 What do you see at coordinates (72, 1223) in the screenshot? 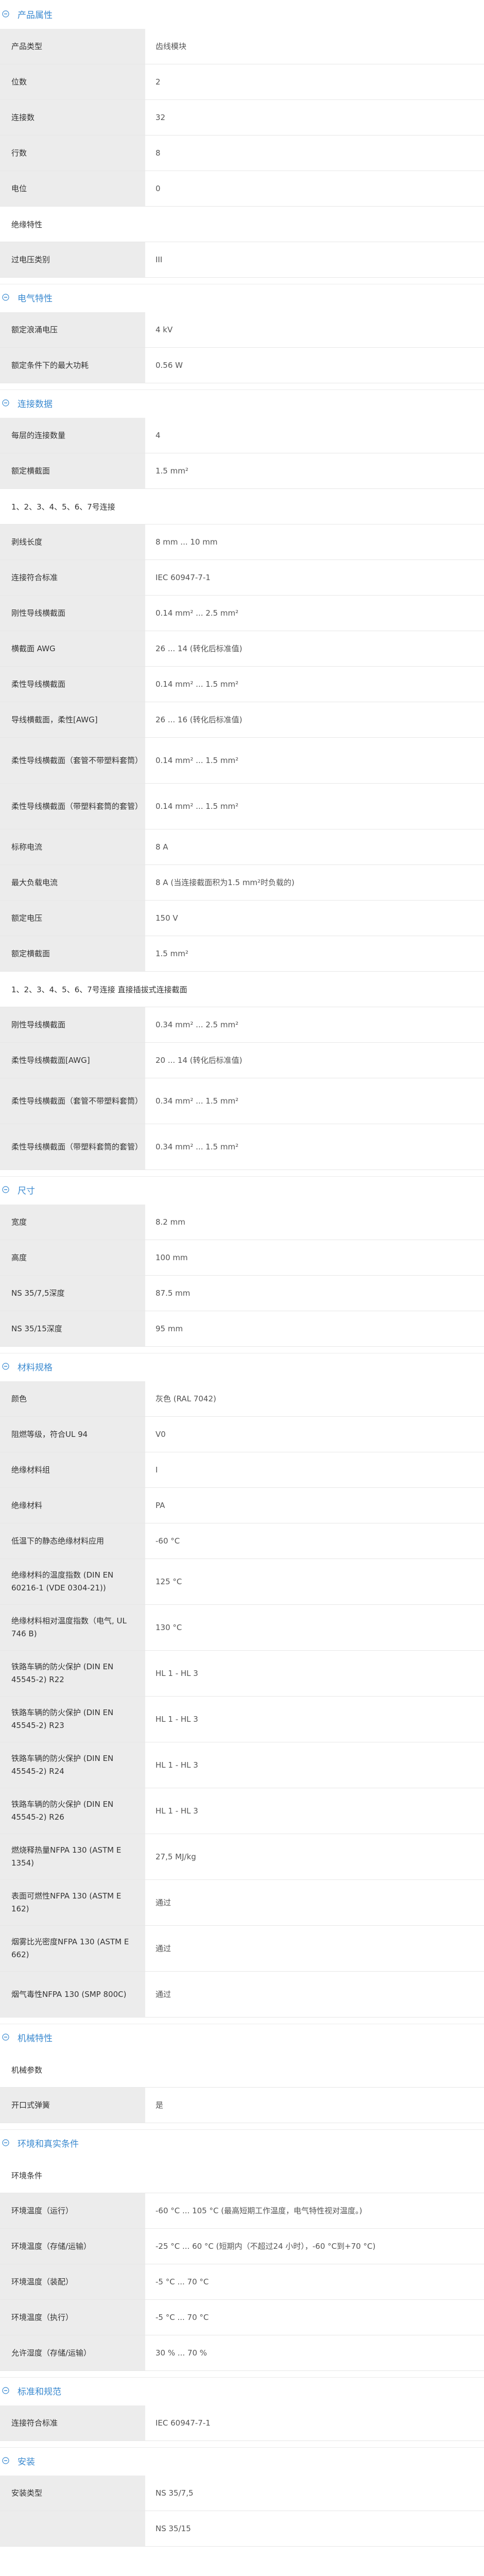
I see `spec-label: 宽度` at bounding box center [72, 1223].